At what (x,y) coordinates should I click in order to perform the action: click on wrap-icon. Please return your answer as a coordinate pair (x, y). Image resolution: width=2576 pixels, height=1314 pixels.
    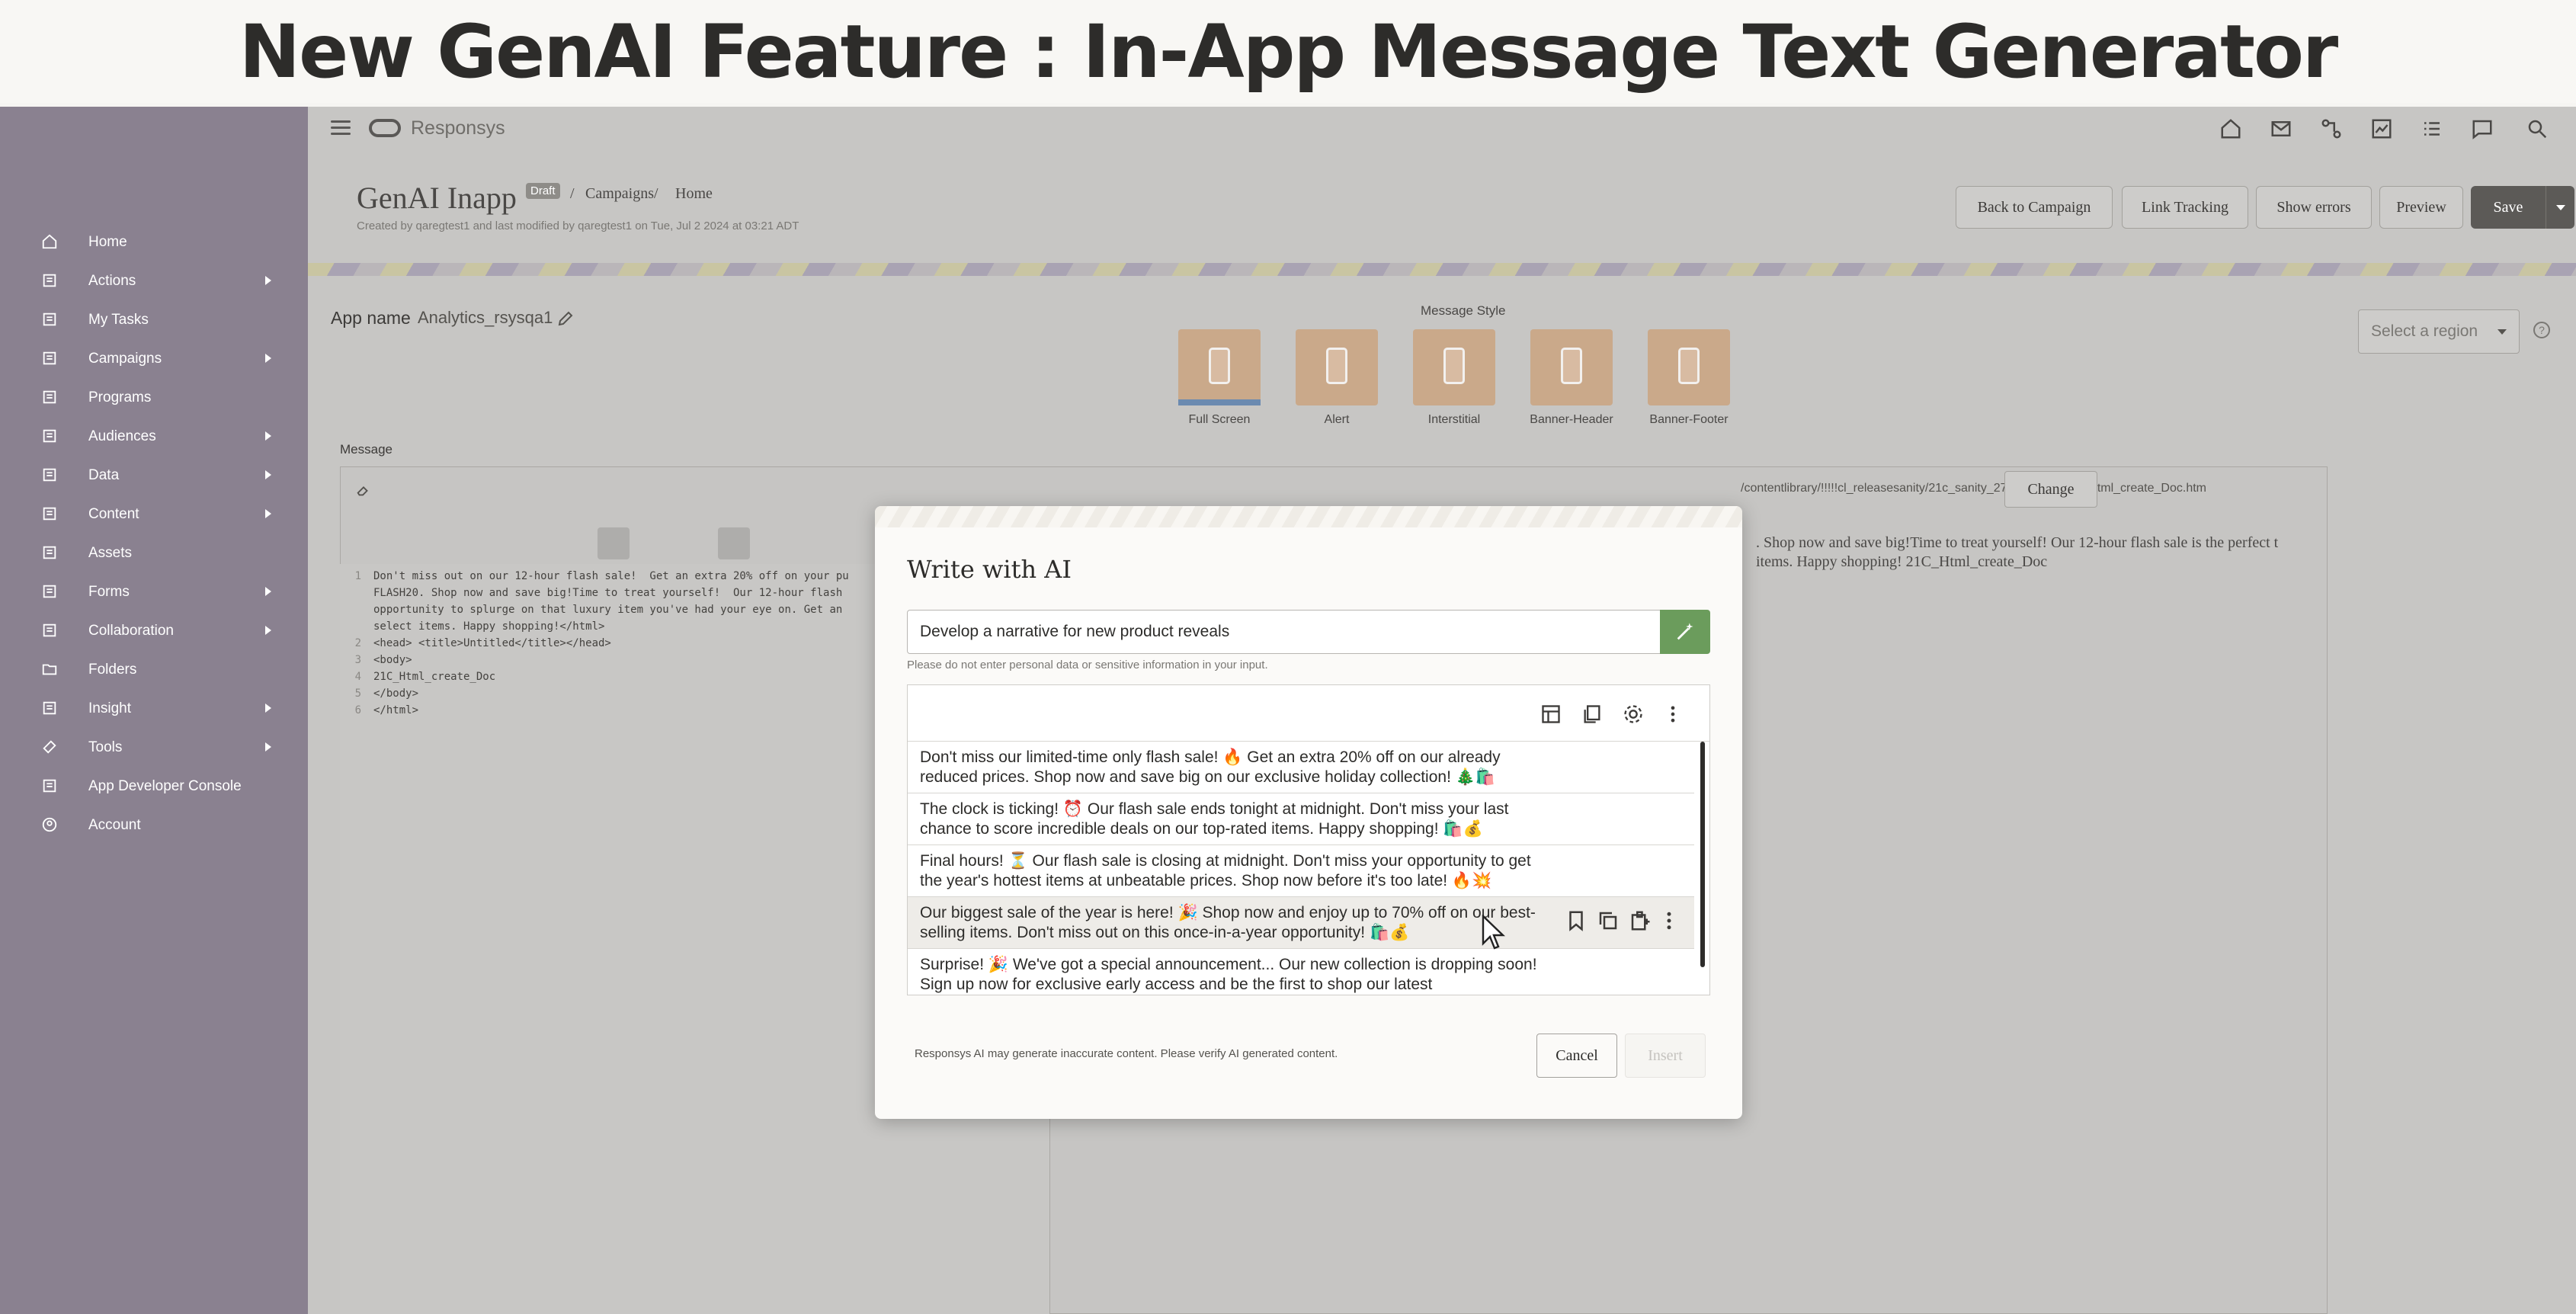
    Looking at the image, I should click on (734, 543).